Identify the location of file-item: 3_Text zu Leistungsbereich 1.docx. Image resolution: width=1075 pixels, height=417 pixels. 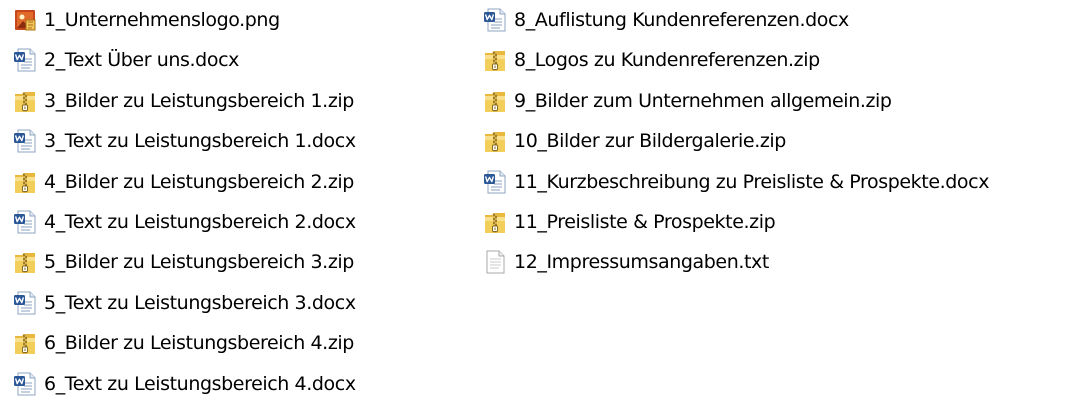
(184, 141).